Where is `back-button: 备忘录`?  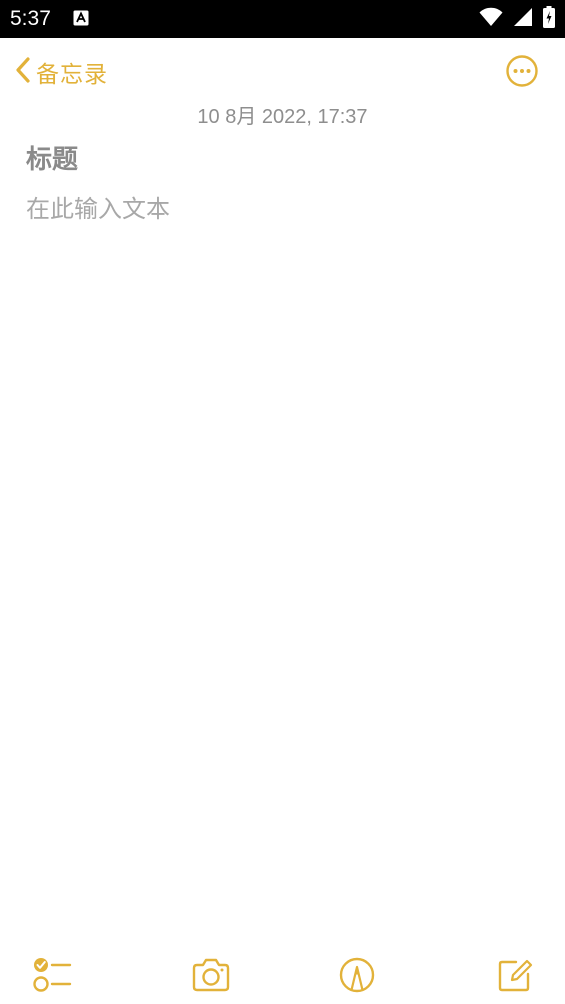
back-button: 备忘录 is located at coordinates (62, 72).